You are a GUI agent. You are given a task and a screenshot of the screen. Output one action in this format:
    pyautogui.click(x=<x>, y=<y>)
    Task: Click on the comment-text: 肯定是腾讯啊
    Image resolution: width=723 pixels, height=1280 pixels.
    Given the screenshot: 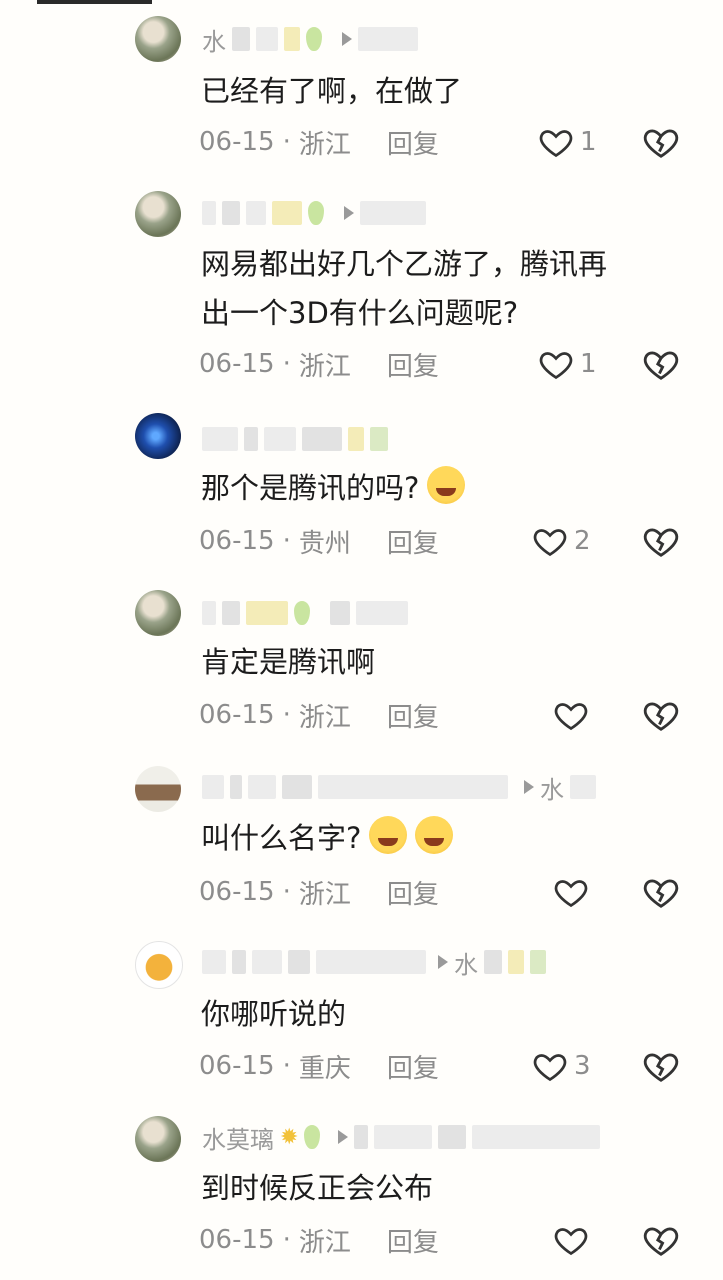 What is the action you would take?
    pyautogui.click(x=288, y=662)
    